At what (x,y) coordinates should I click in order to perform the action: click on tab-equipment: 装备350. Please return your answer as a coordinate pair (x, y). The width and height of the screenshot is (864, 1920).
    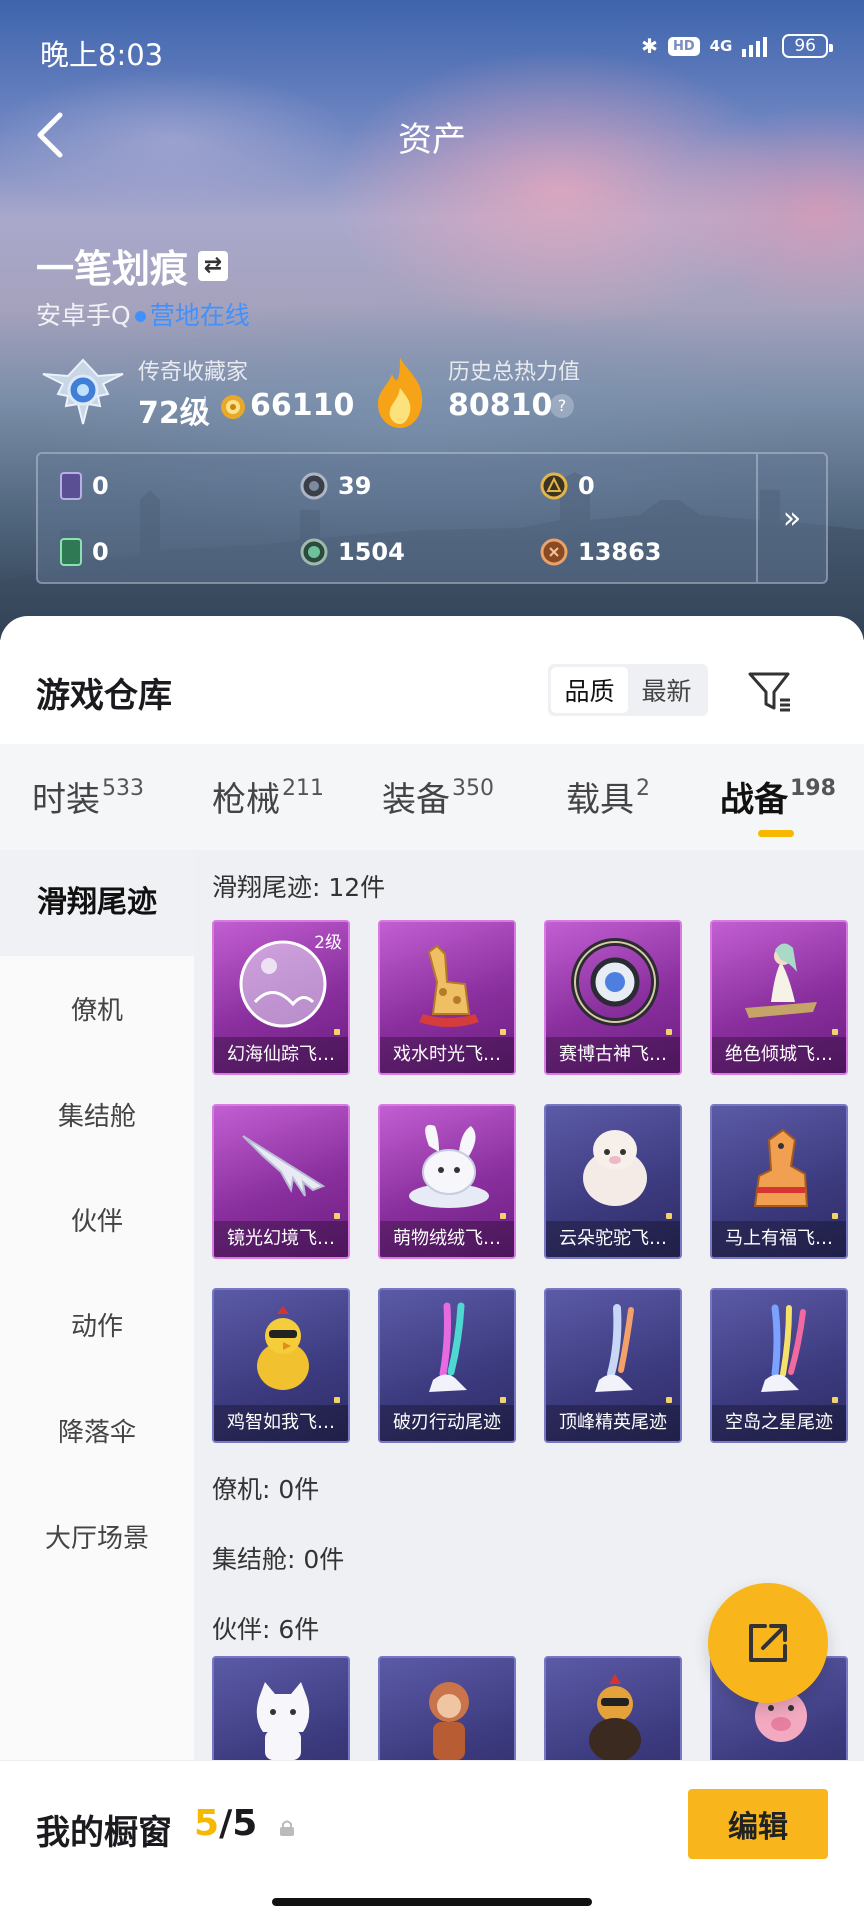
    Looking at the image, I should click on (438, 796).